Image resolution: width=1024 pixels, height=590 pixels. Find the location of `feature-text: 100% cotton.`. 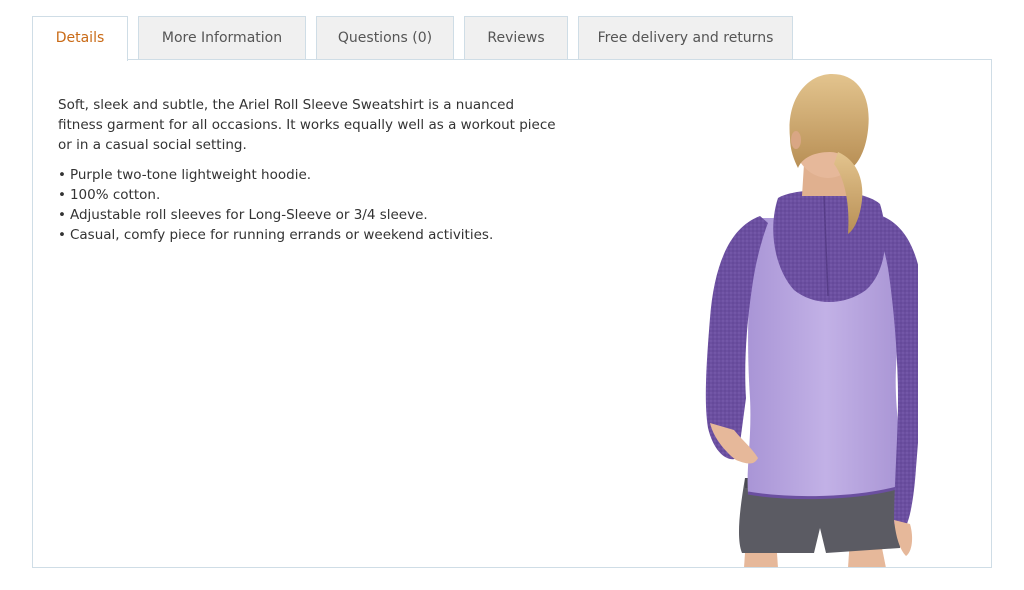

feature-text: 100% cotton. is located at coordinates (115, 195).